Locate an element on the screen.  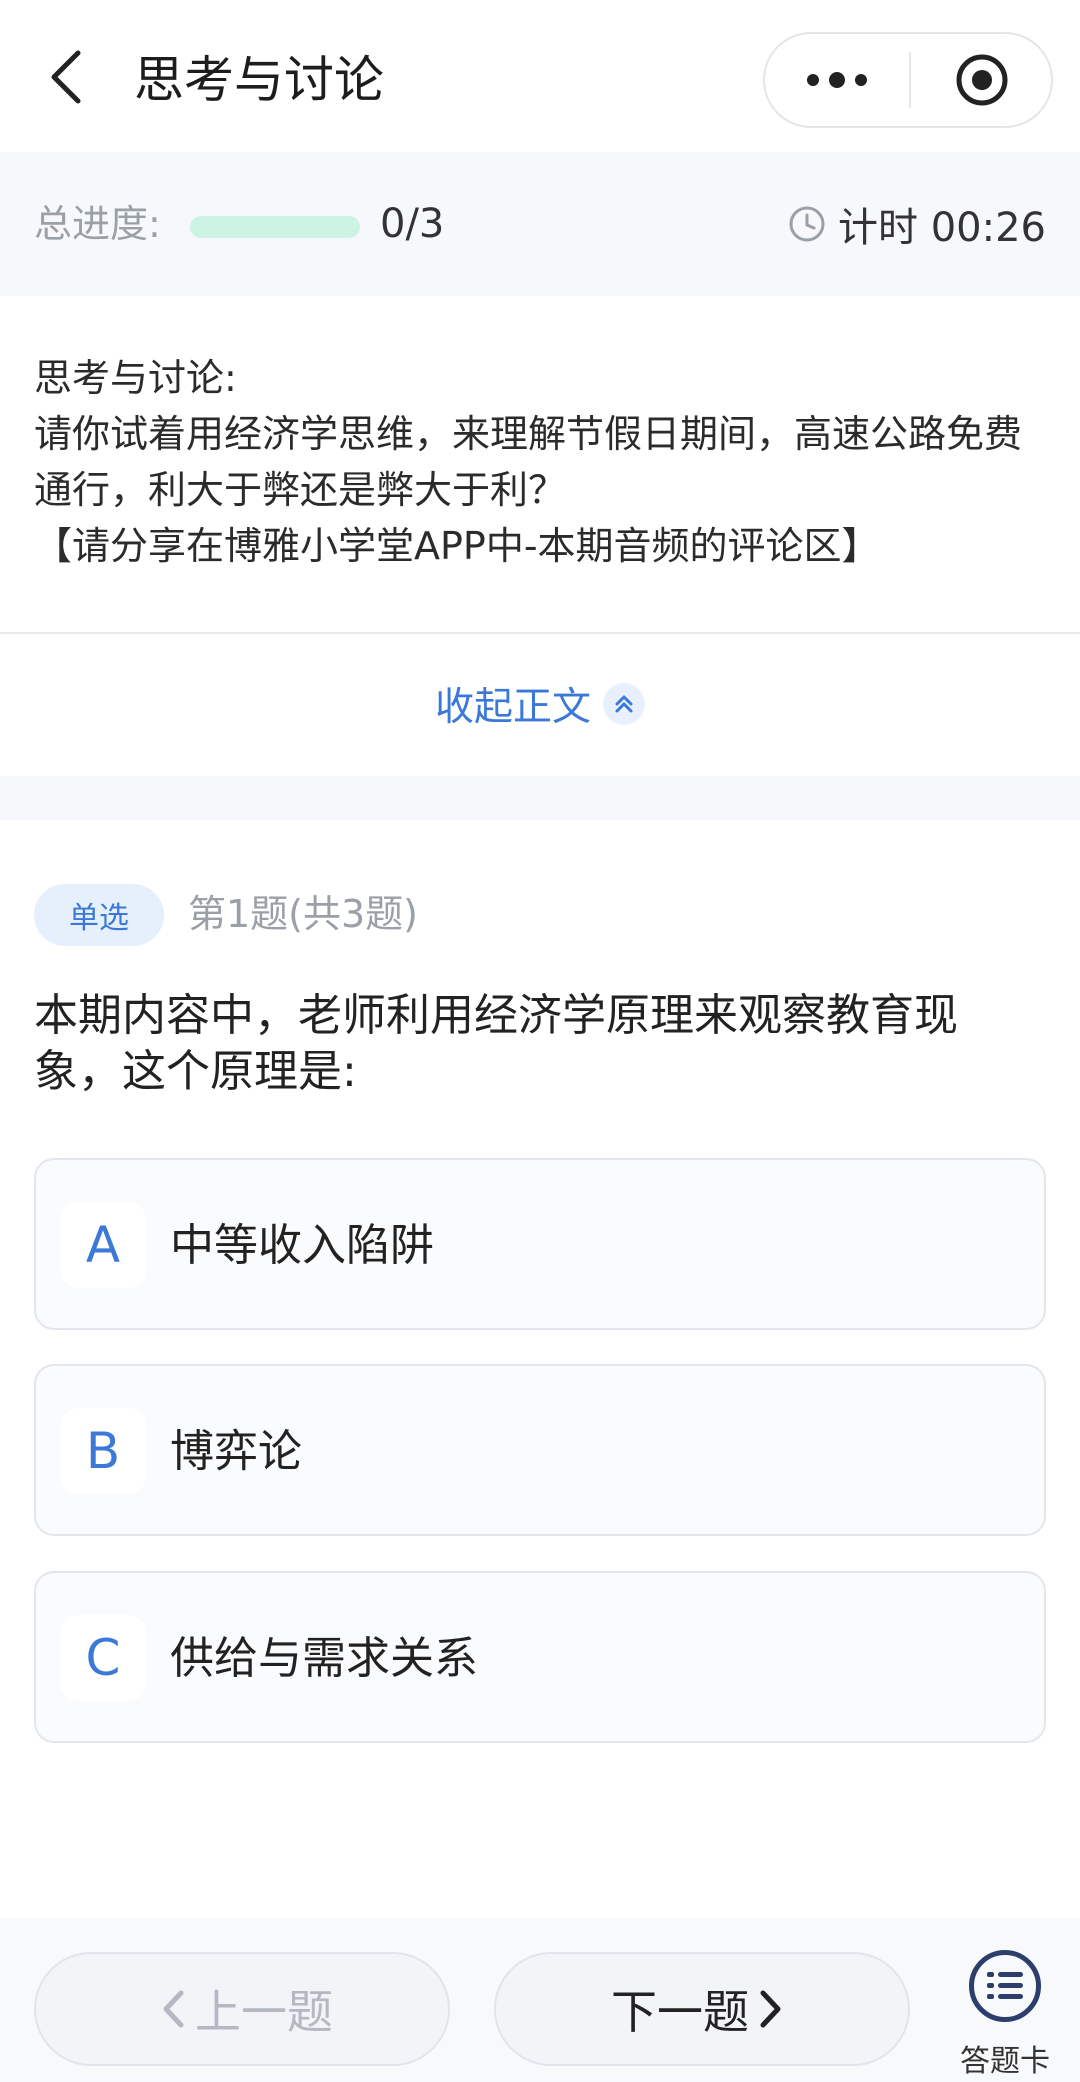
timer: 计时 00:26 is located at coordinates (917, 224).